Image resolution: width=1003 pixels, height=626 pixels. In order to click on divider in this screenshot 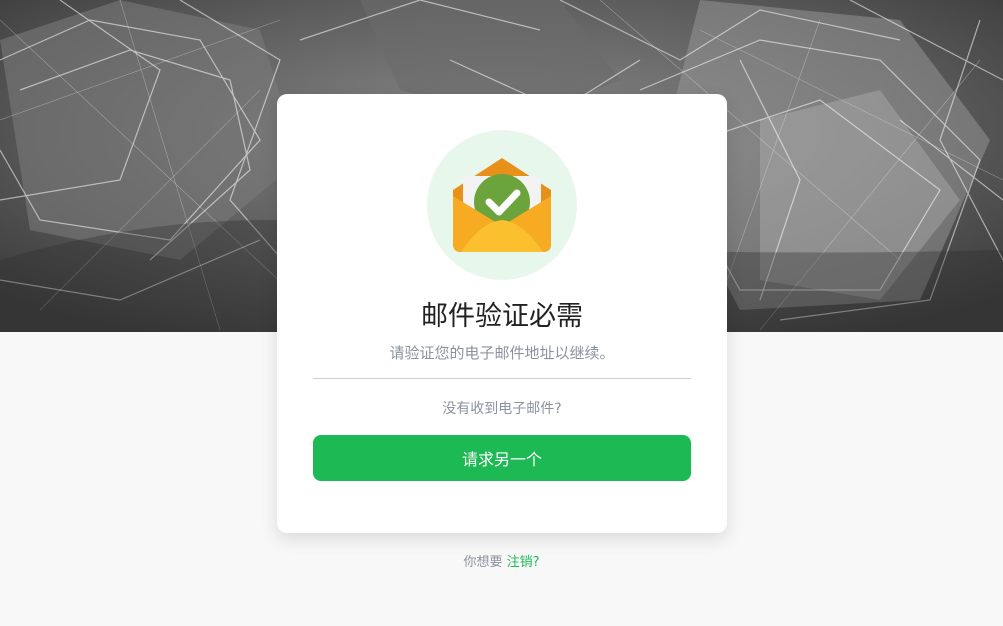, I will do `click(502, 378)`.